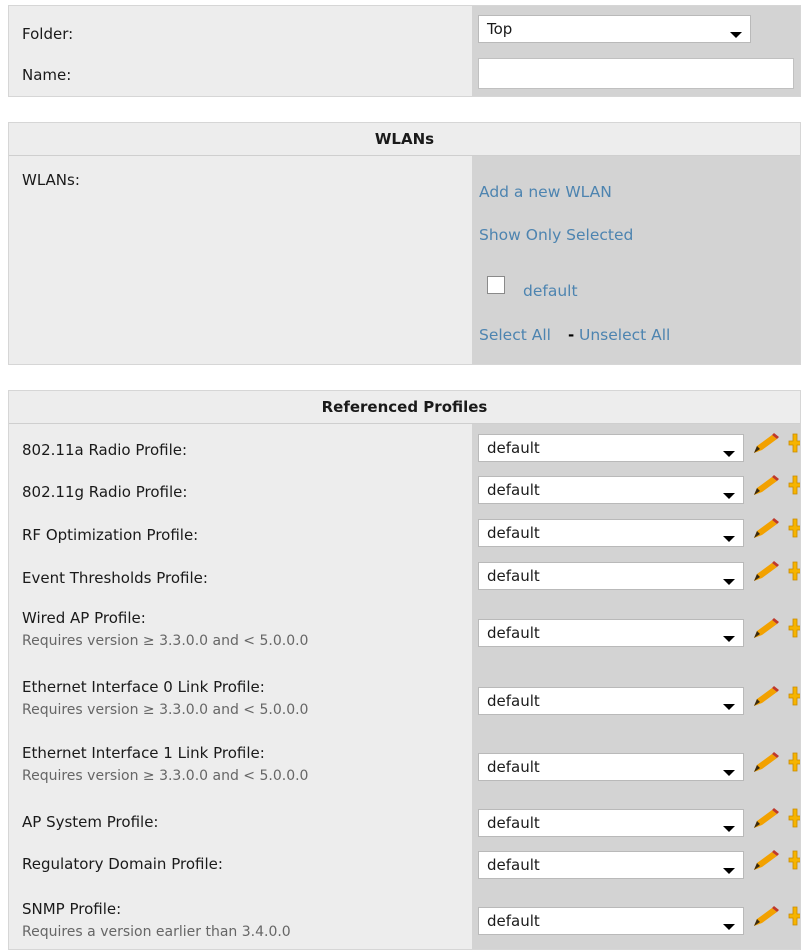 The height and width of the screenshot is (950, 801). Describe the element at coordinates (115, 578) in the screenshot. I see `profile-label: Event Thresholds Profile:` at that location.